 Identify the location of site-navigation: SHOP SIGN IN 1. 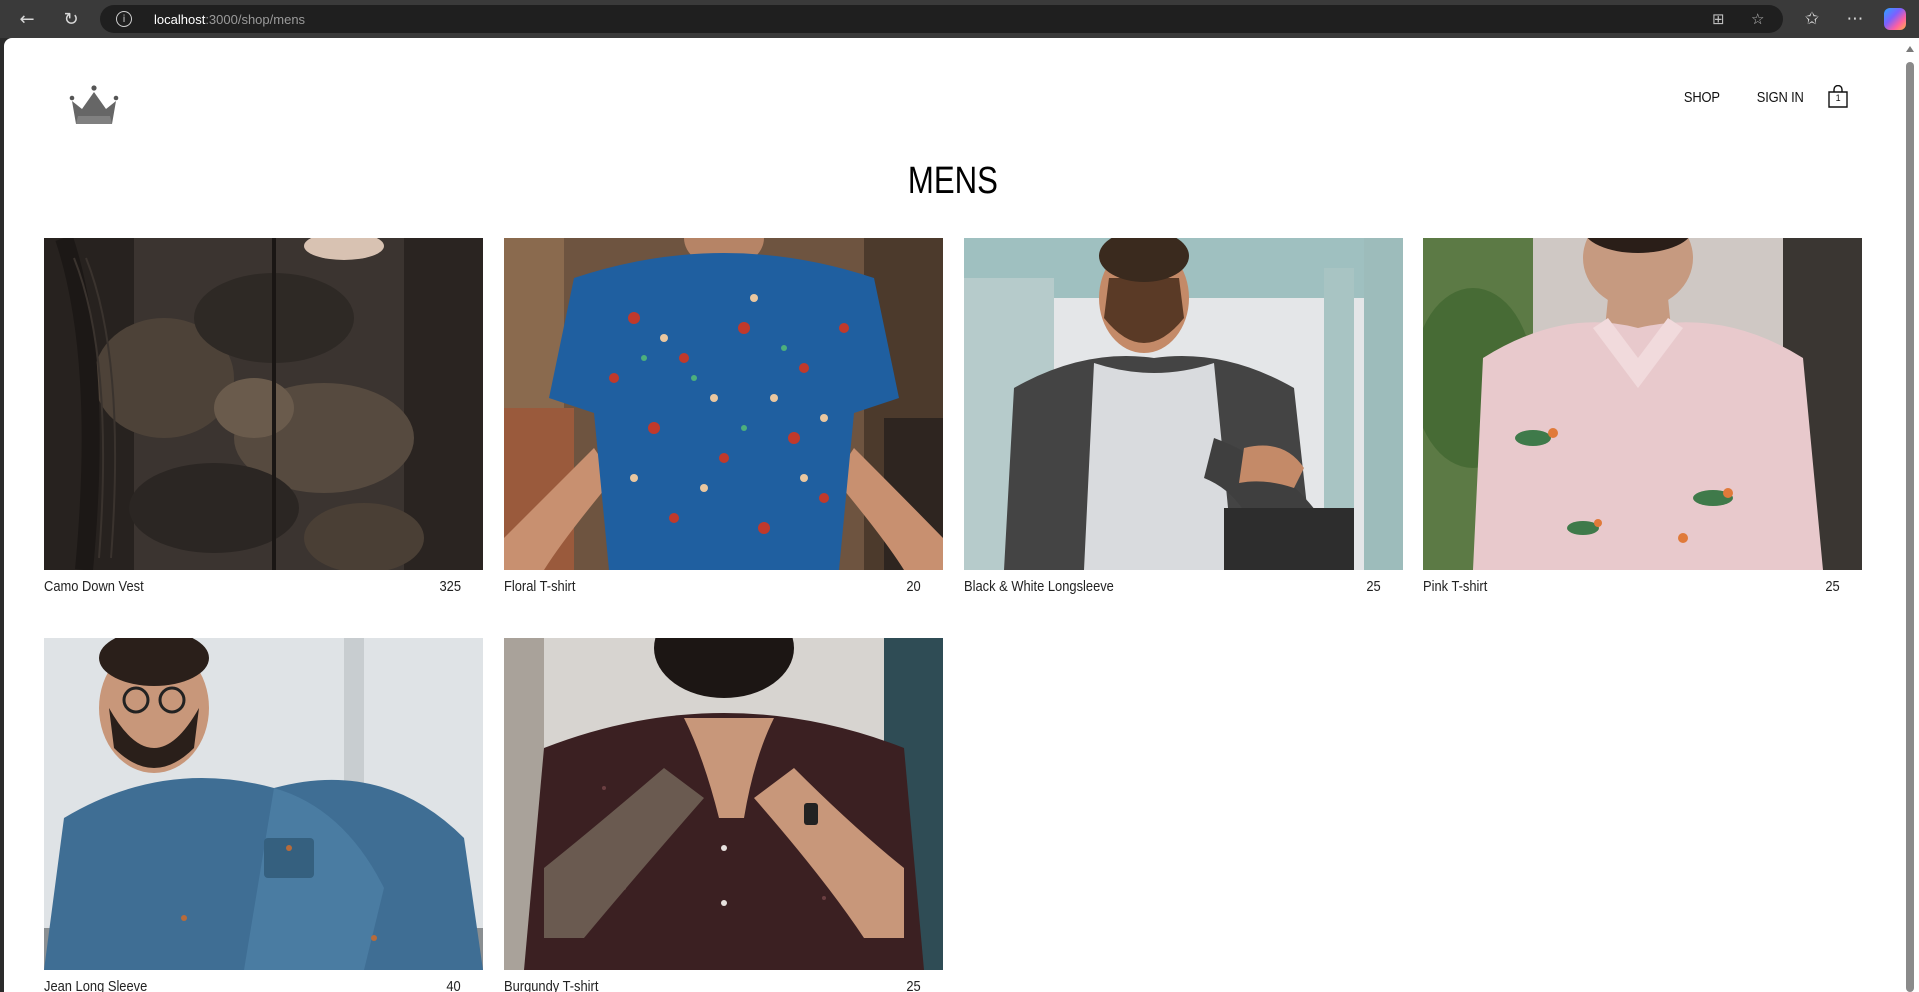
(1750, 97).